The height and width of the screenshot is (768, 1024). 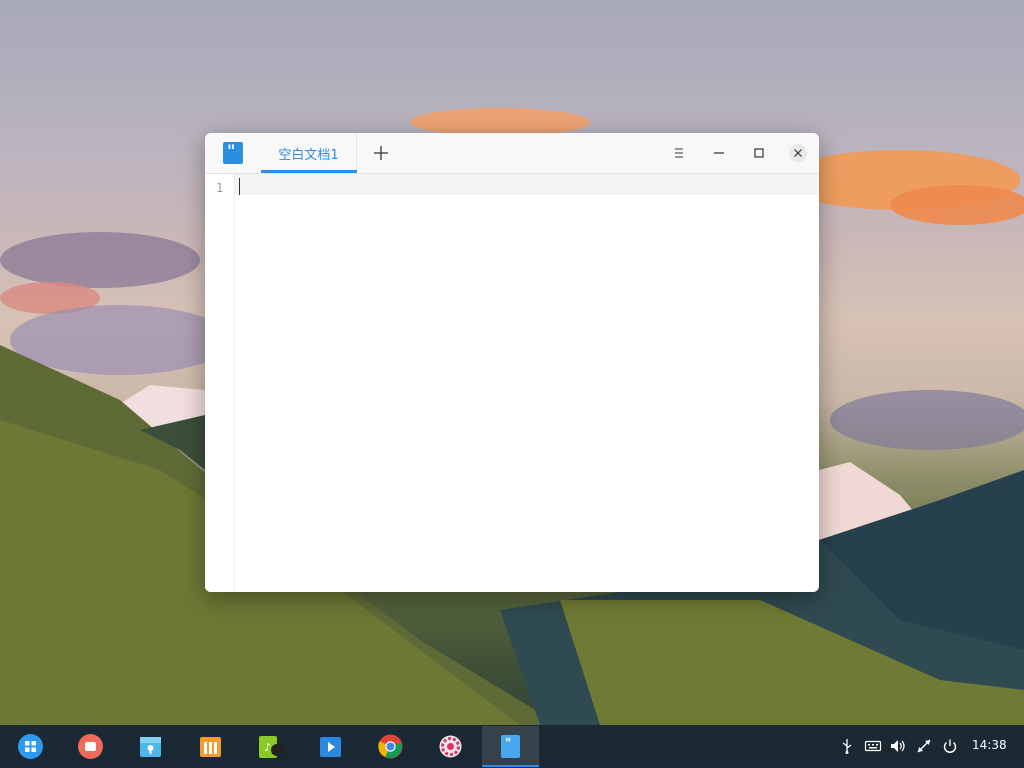 What do you see at coordinates (309, 171) in the screenshot?
I see `tab-active-indicator` at bounding box center [309, 171].